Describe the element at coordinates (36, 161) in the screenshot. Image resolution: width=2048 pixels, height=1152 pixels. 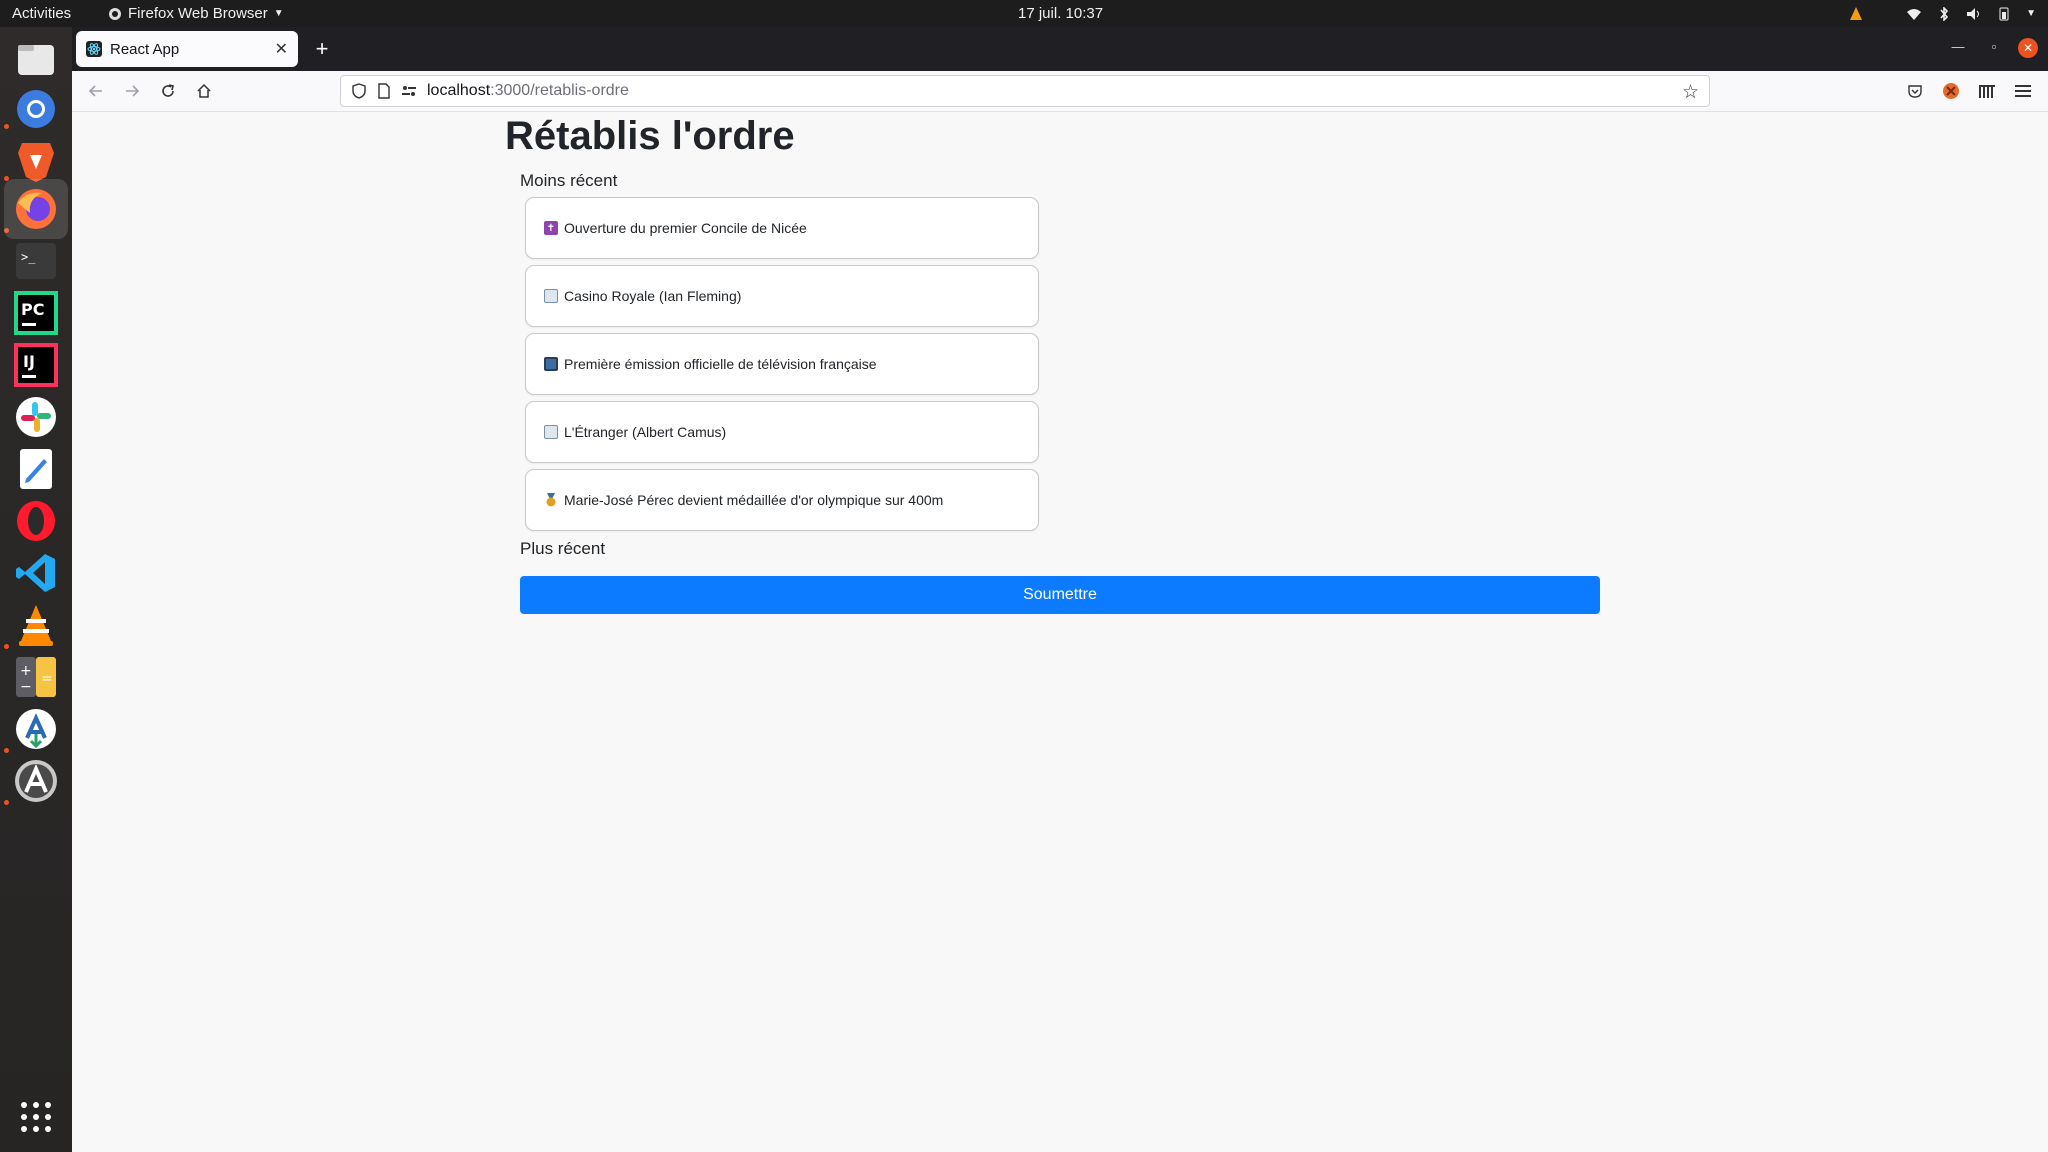
I see `brave-app-icon` at that location.